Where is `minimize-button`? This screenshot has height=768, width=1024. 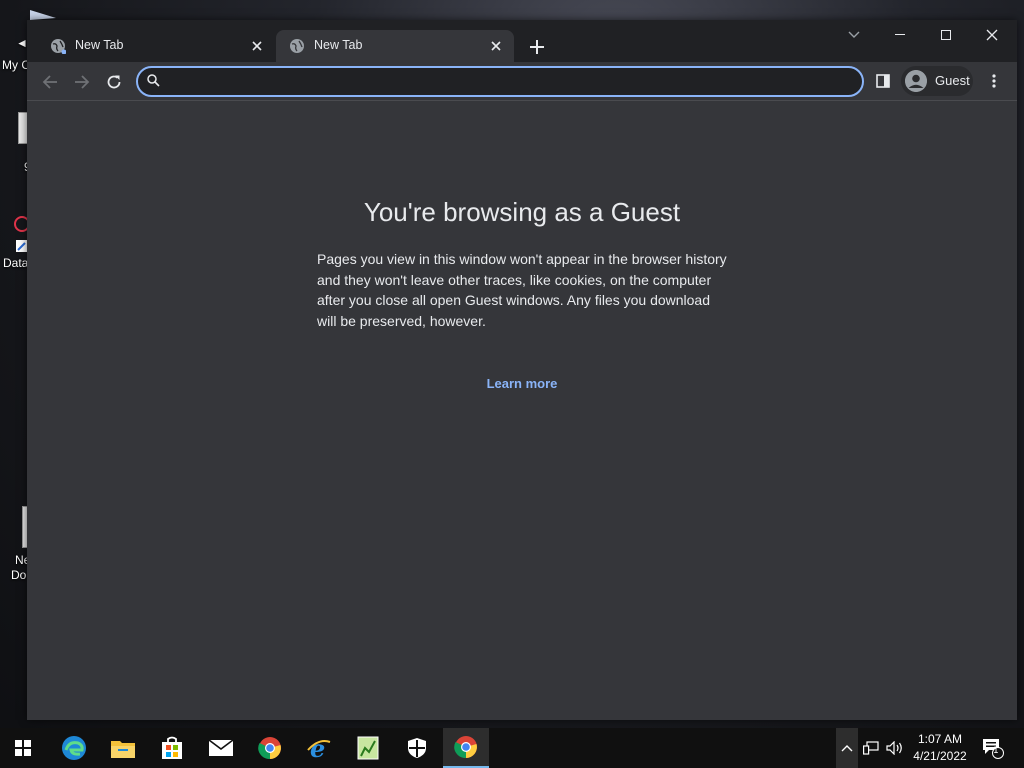 minimize-button is located at coordinates (900, 35).